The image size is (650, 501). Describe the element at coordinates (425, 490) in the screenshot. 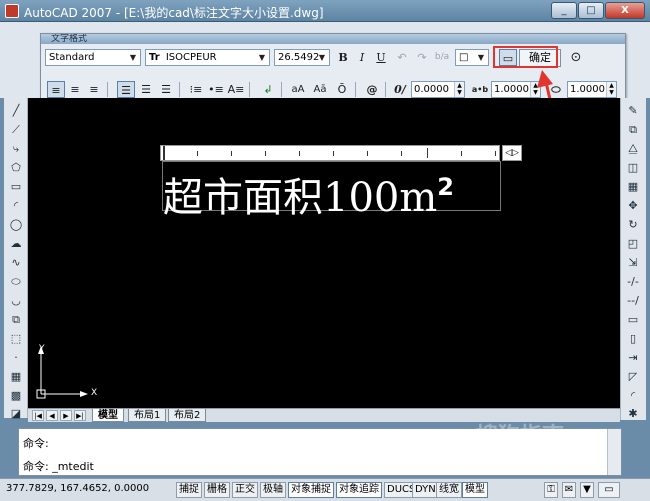

I see `dyn-toggle: DYN` at that location.